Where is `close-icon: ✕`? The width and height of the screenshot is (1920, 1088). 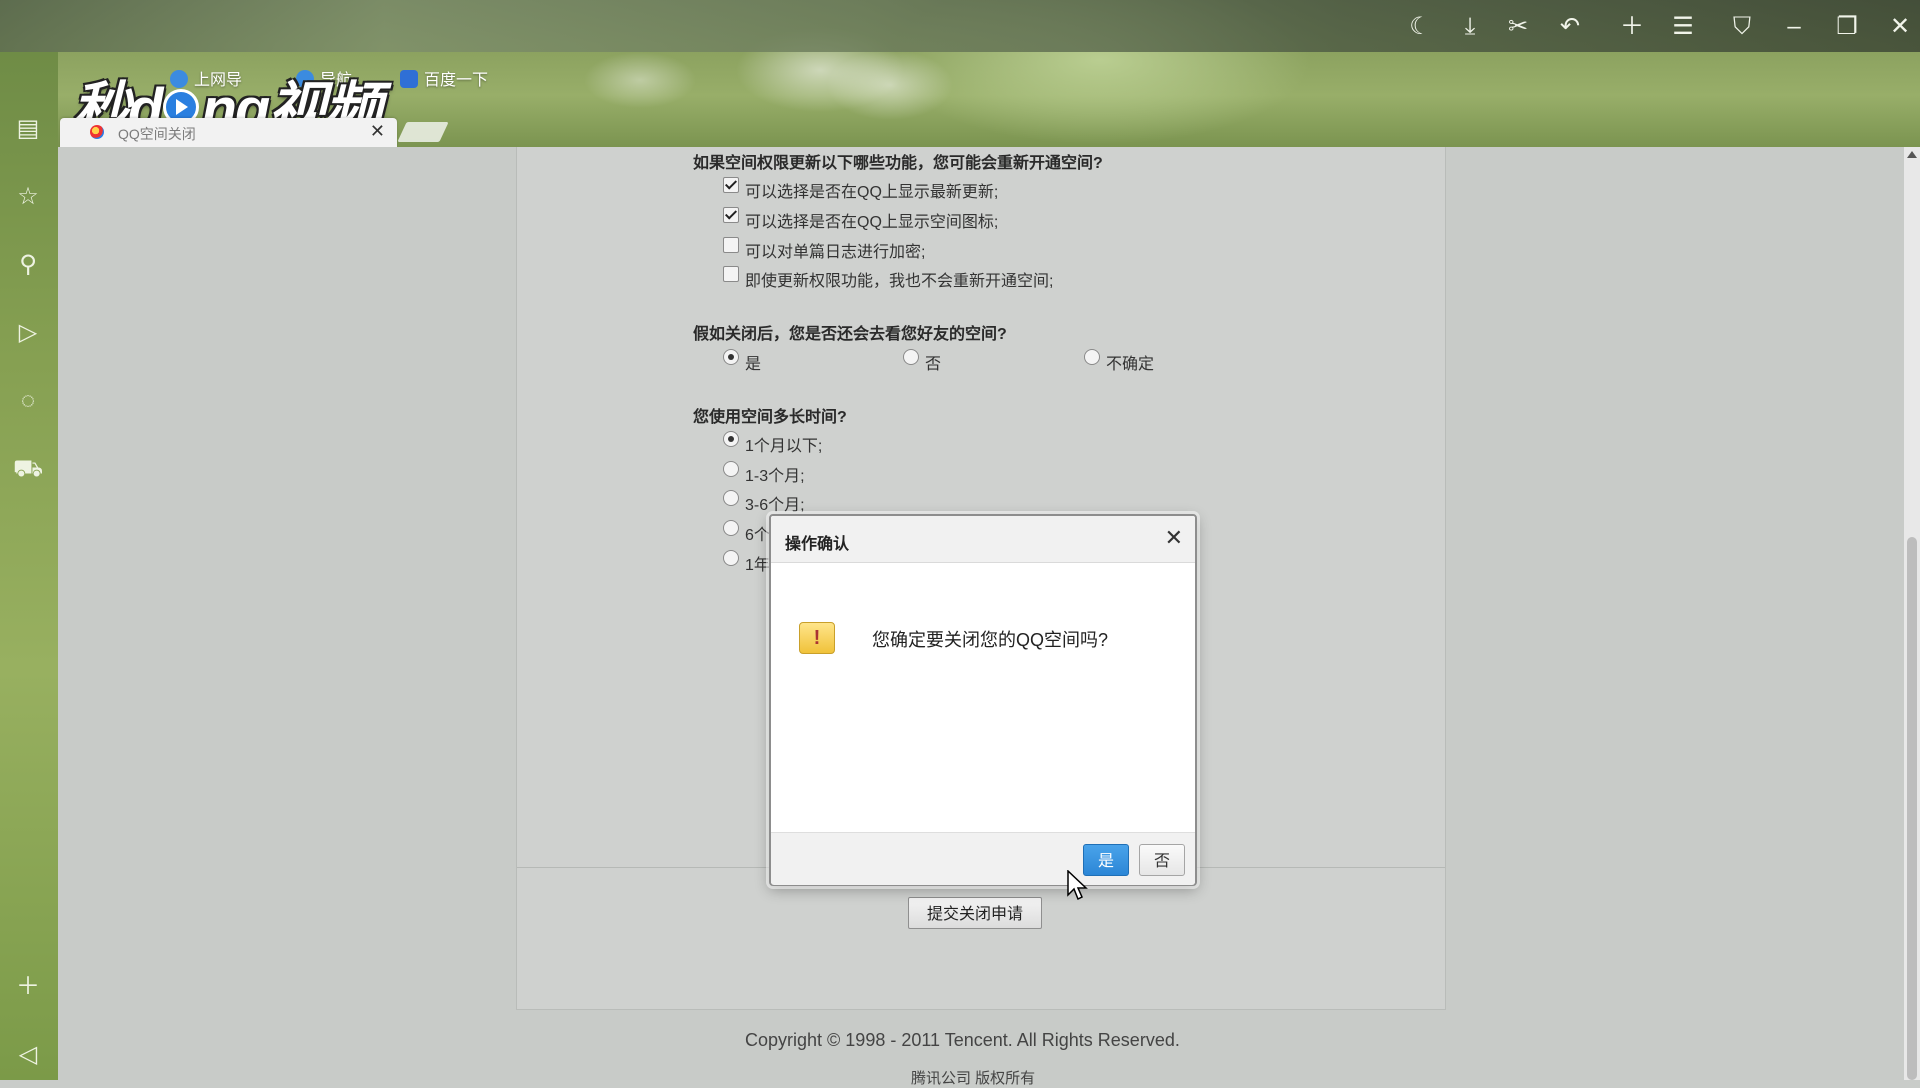 close-icon: ✕ is located at coordinates (1900, 27).